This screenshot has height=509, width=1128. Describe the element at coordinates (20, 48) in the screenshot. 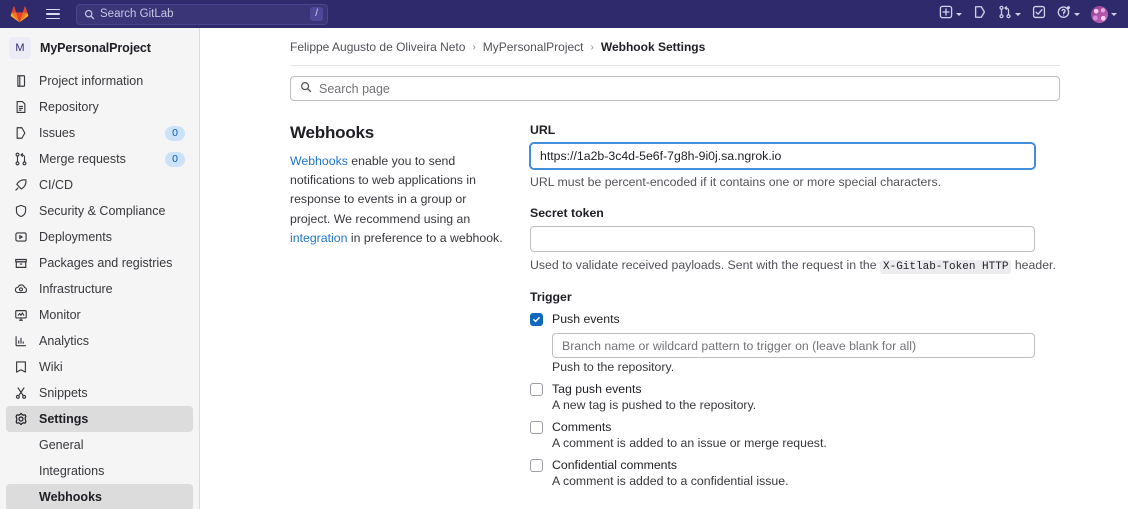

I see `project-avatar: M` at that location.